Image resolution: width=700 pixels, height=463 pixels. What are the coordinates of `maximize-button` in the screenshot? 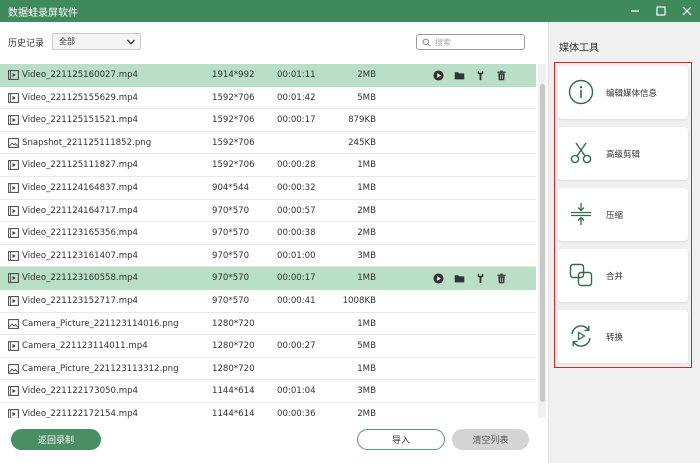 It's located at (661, 11).